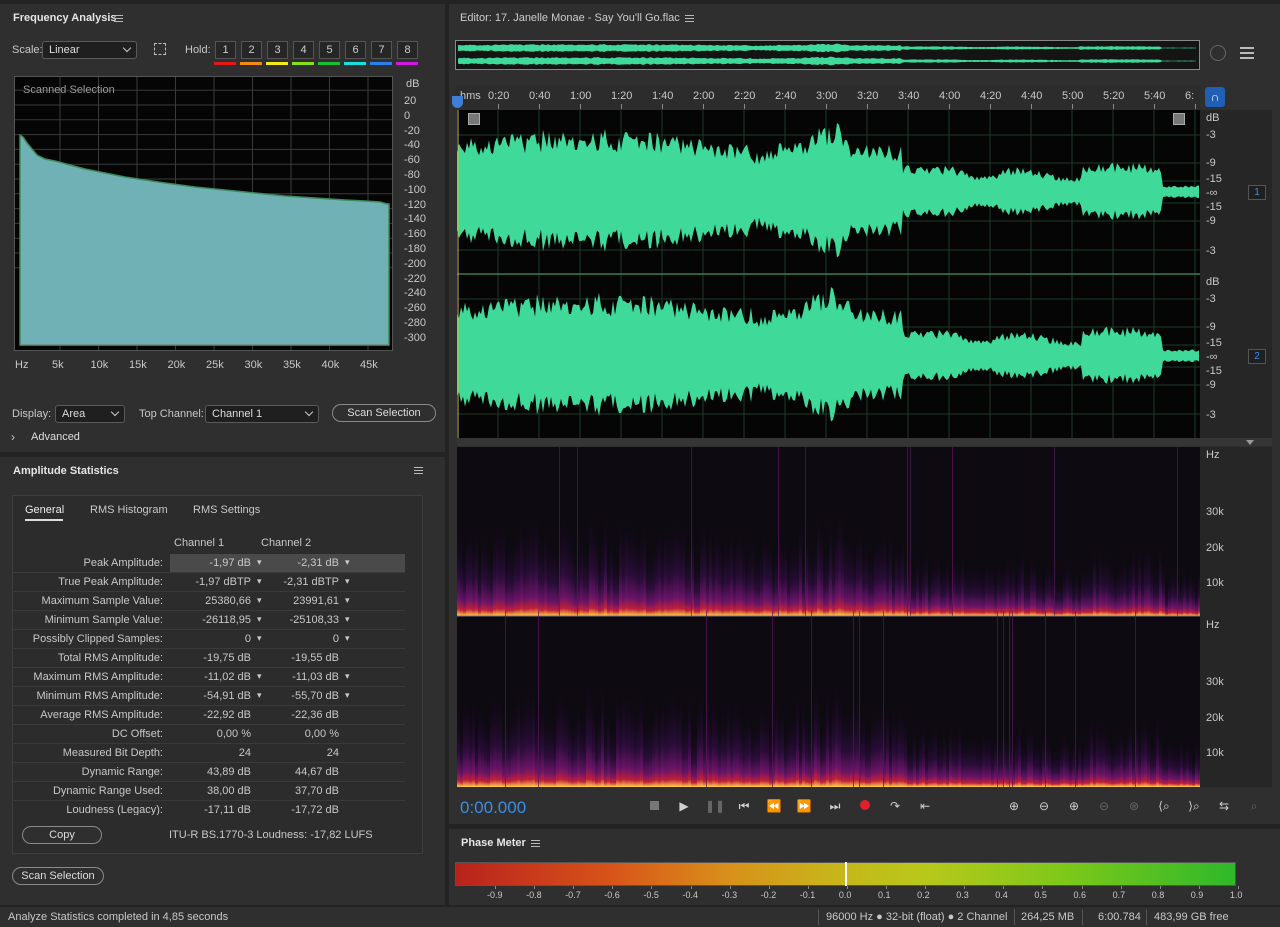 The image size is (1280, 927). I want to click on time-tick-label: 4:00, so click(950, 96).